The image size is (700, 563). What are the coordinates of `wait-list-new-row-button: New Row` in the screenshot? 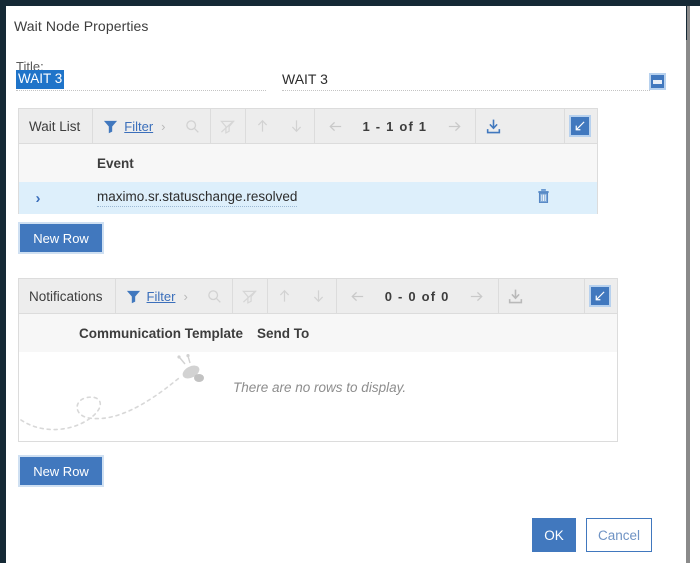 It's located at (61, 238).